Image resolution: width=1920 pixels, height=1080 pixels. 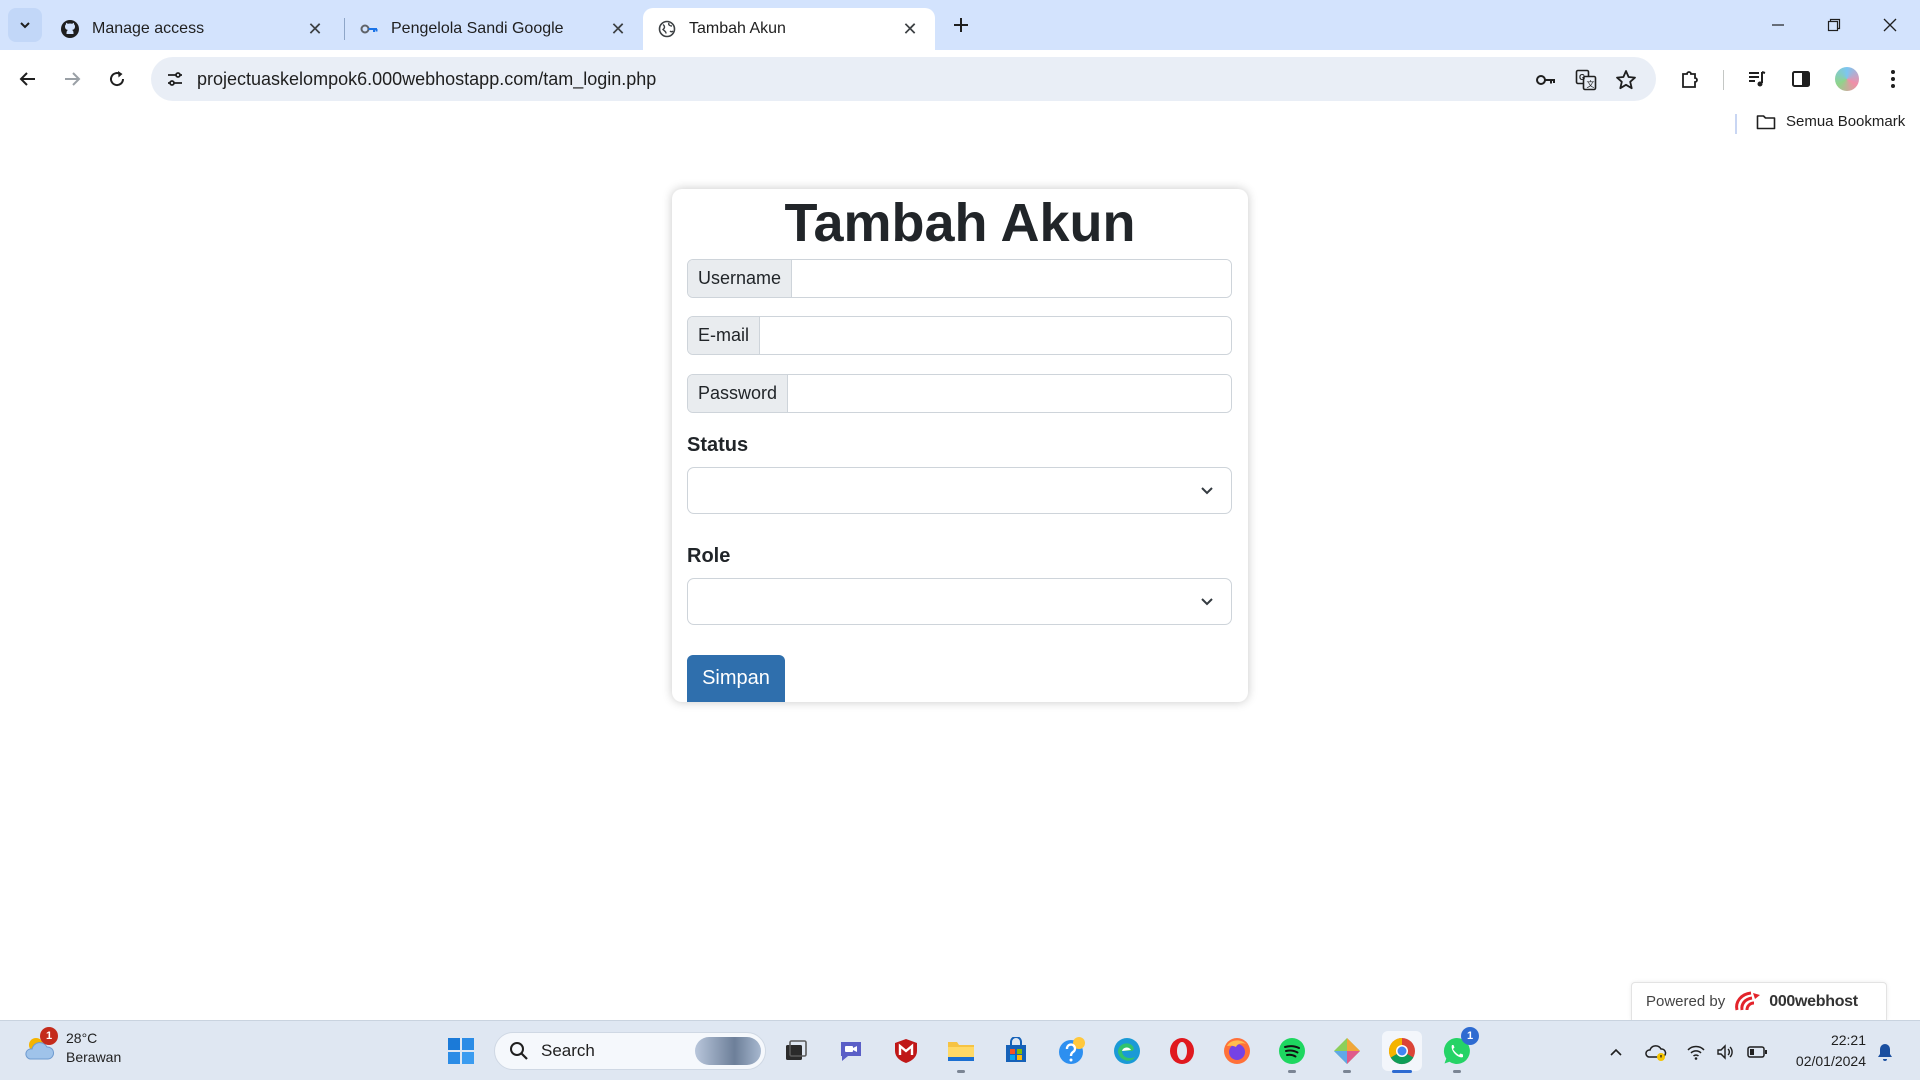 I want to click on taskbar-edge, so click(x=1127, y=1051).